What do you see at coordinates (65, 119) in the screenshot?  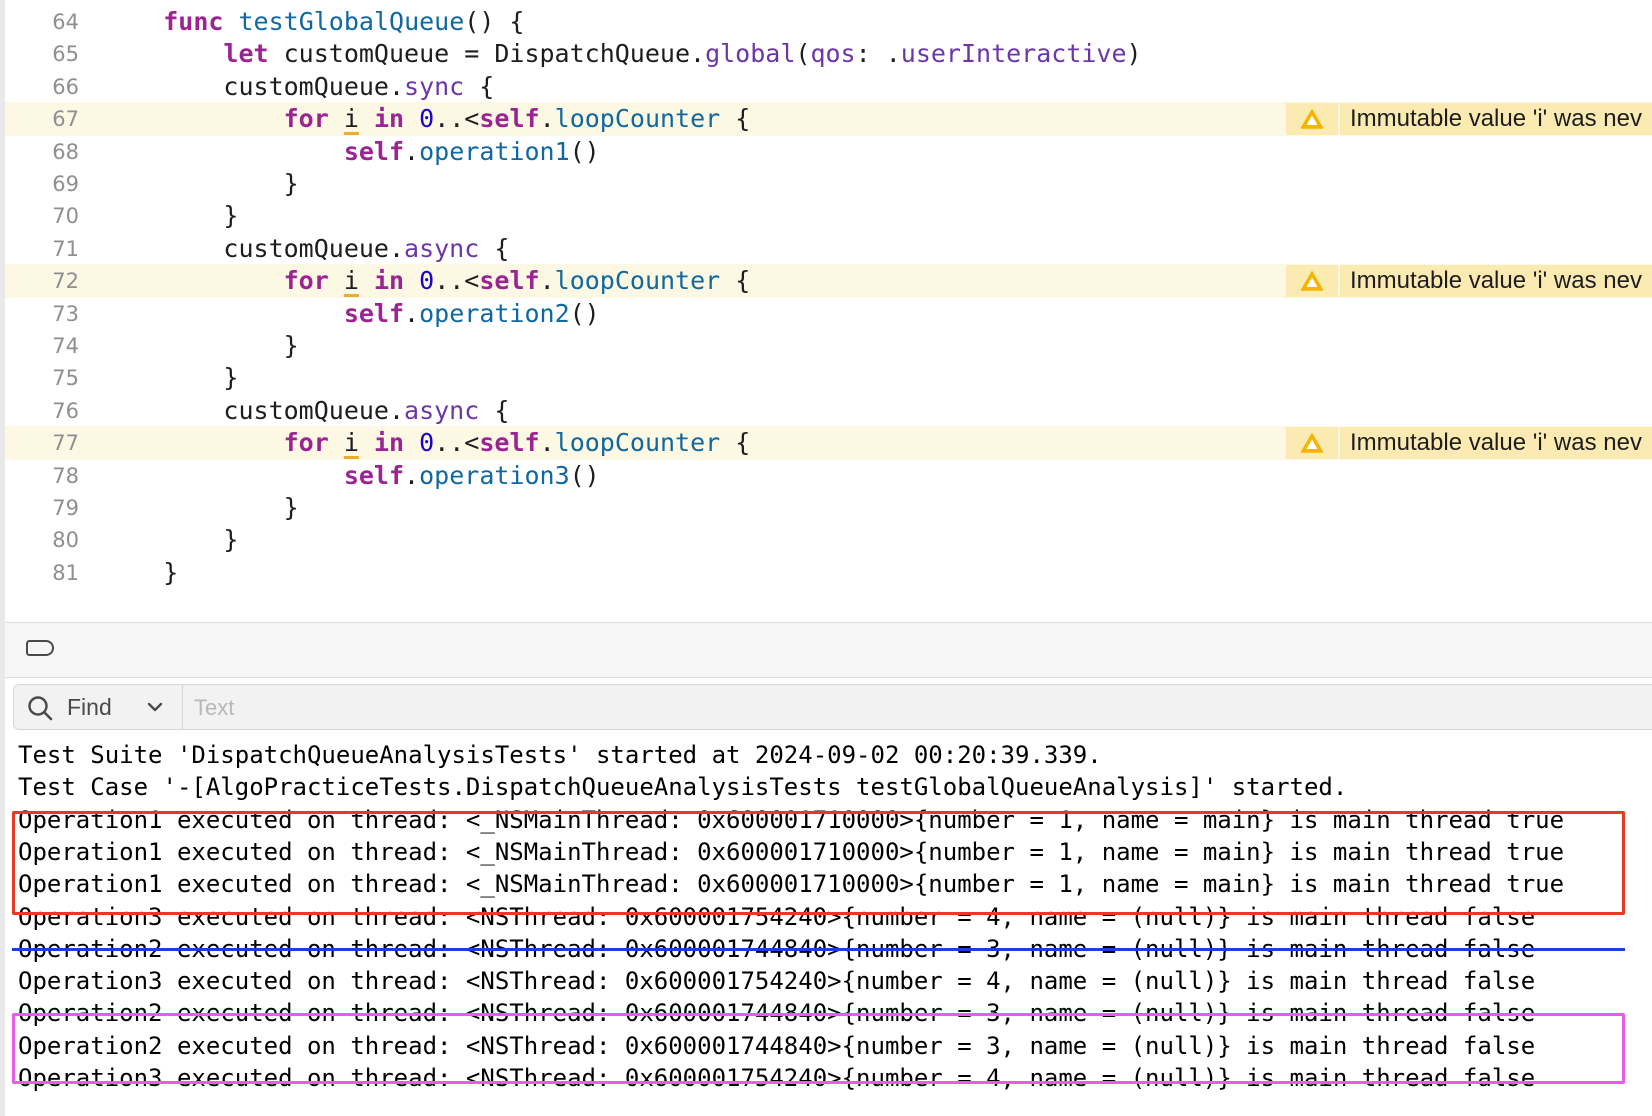 I see `line-number: 67` at bounding box center [65, 119].